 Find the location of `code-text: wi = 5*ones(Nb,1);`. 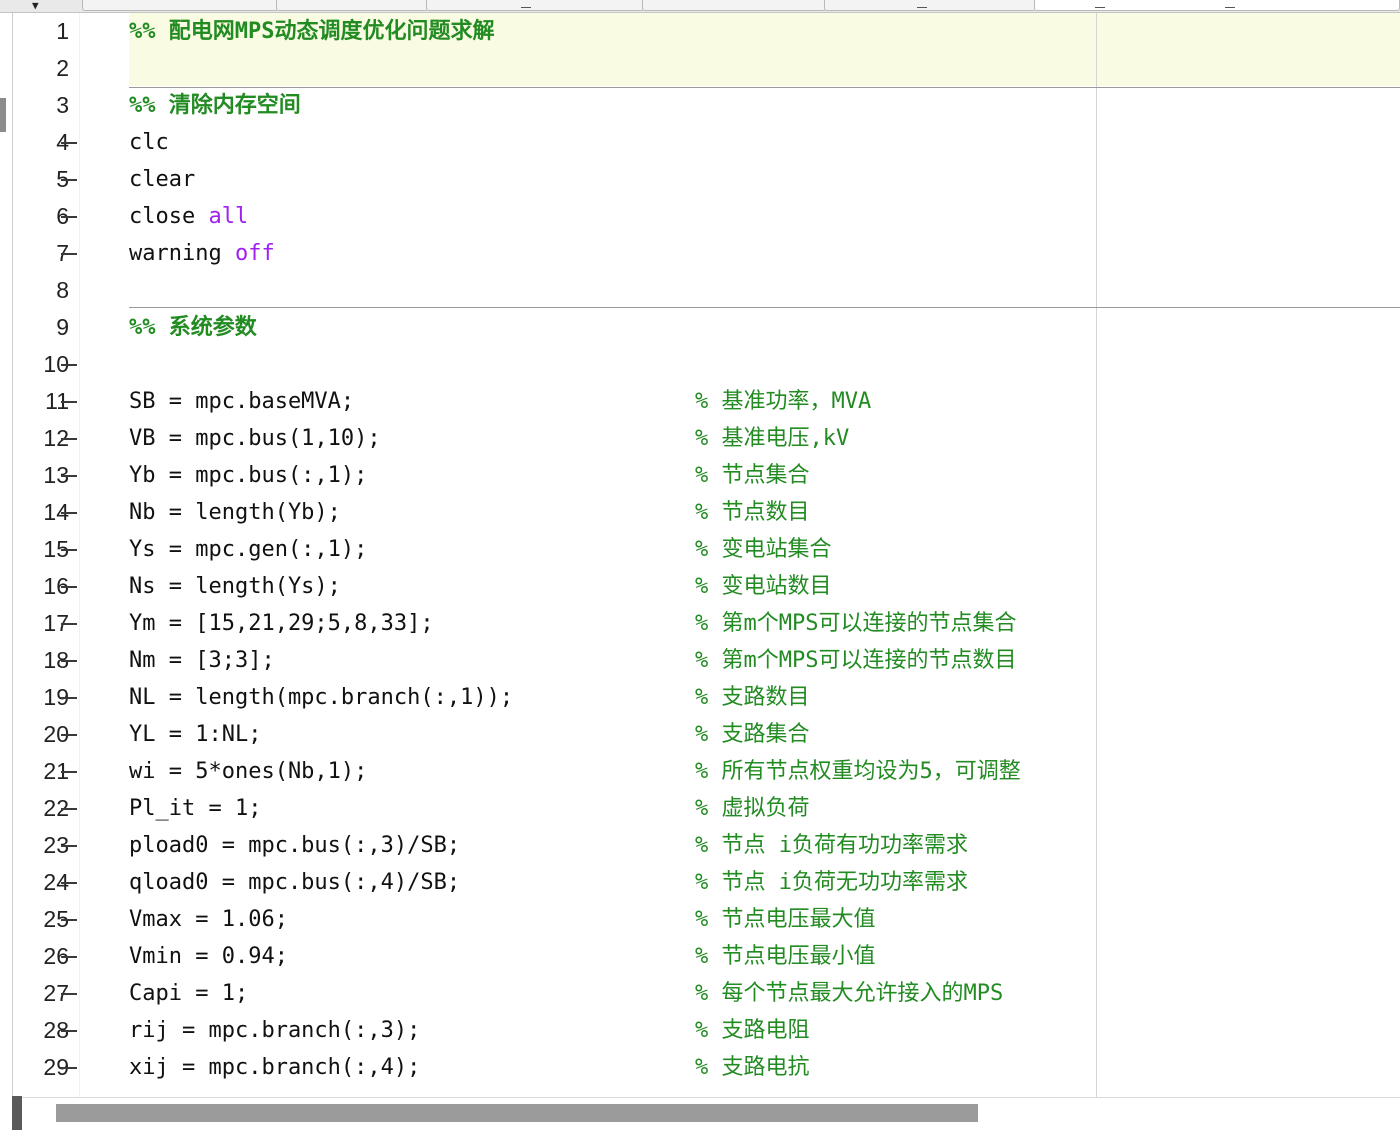

code-text: wi = 5*ones(Nb,1); is located at coordinates (248, 771).